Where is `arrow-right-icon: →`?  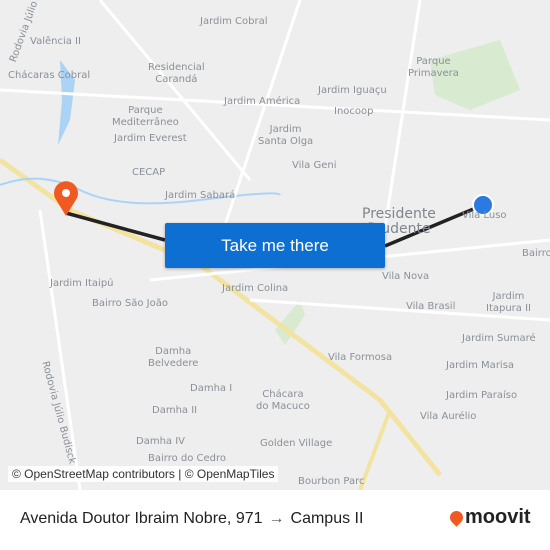
arrow-right-icon: → is located at coordinates (276, 518).